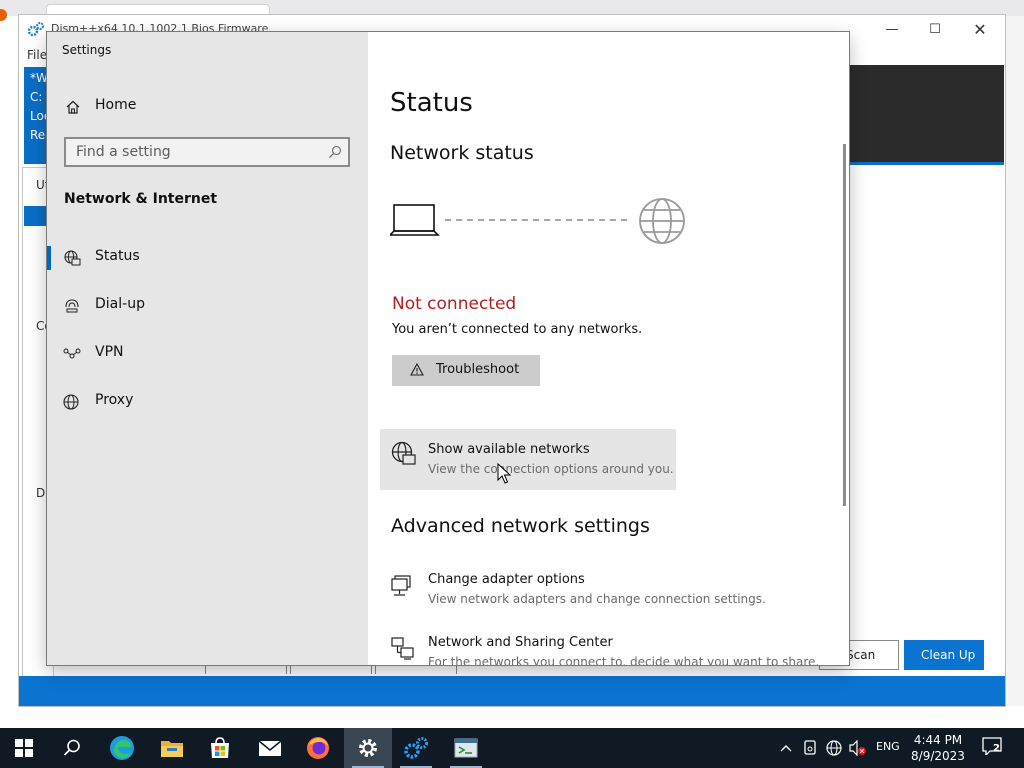  What do you see at coordinates (506, 579) in the screenshot?
I see `link-title: Change adapter options` at bounding box center [506, 579].